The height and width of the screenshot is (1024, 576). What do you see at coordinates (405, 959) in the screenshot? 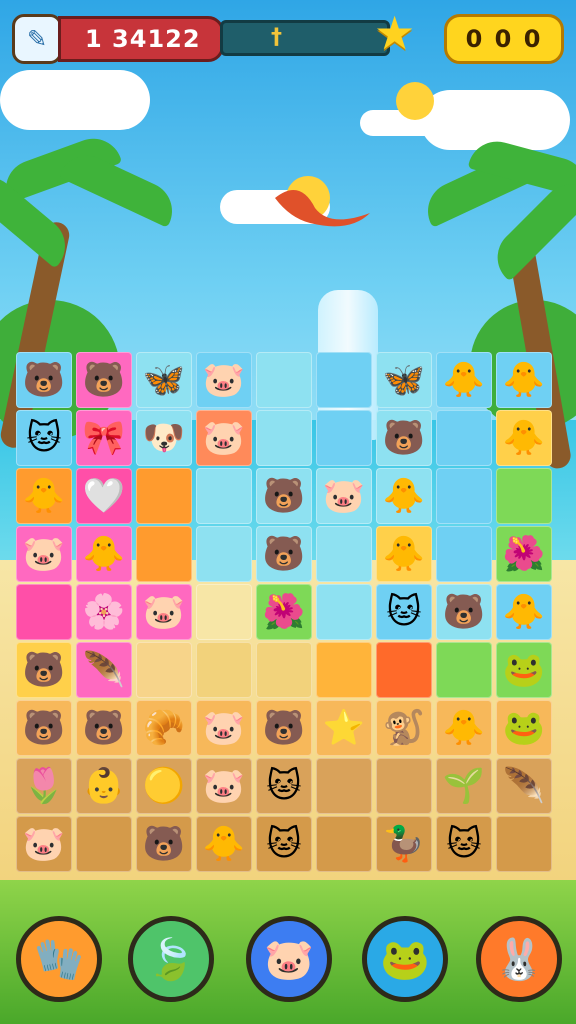
I see `frog-powerup: 🐸` at bounding box center [405, 959].